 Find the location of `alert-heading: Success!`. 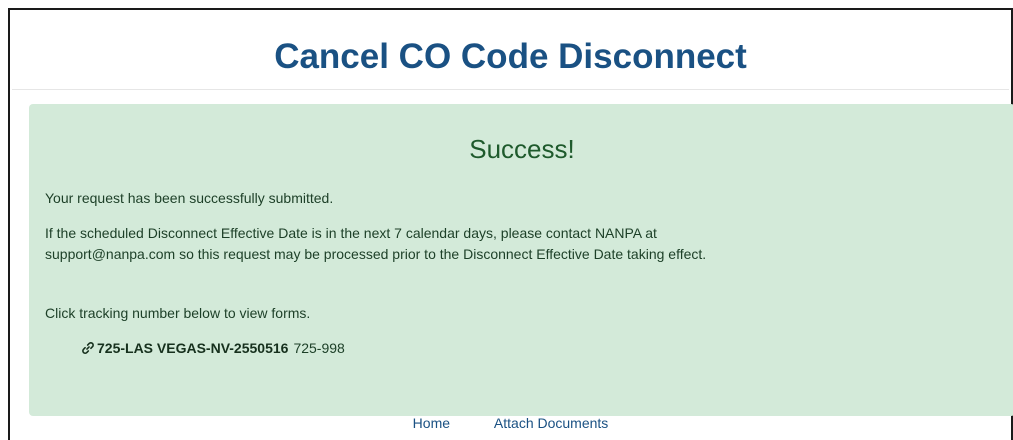

alert-heading: Success! is located at coordinates (522, 149).